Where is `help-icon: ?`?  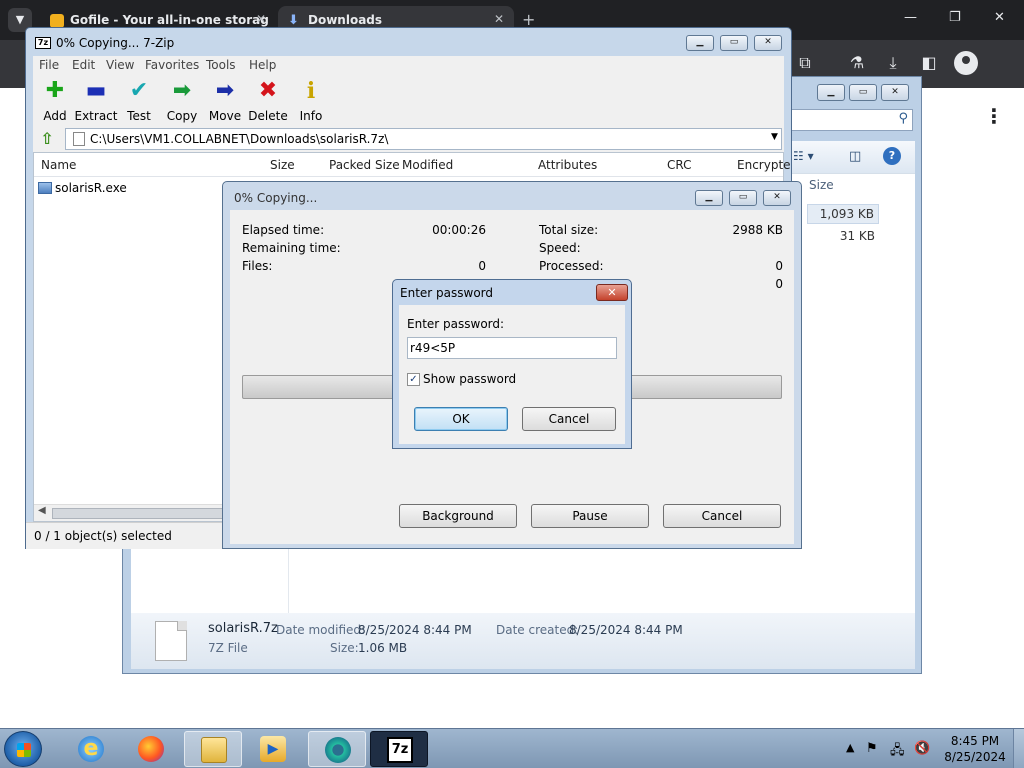 help-icon: ? is located at coordinates (892, 156).